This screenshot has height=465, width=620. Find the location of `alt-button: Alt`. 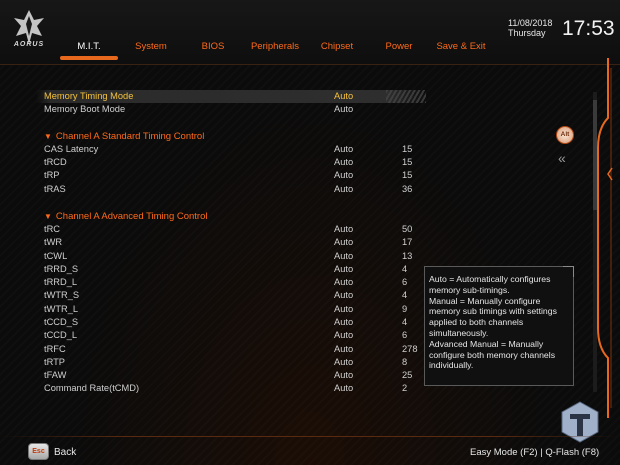

alt-button: Alt is located at coordinates (565, 135).